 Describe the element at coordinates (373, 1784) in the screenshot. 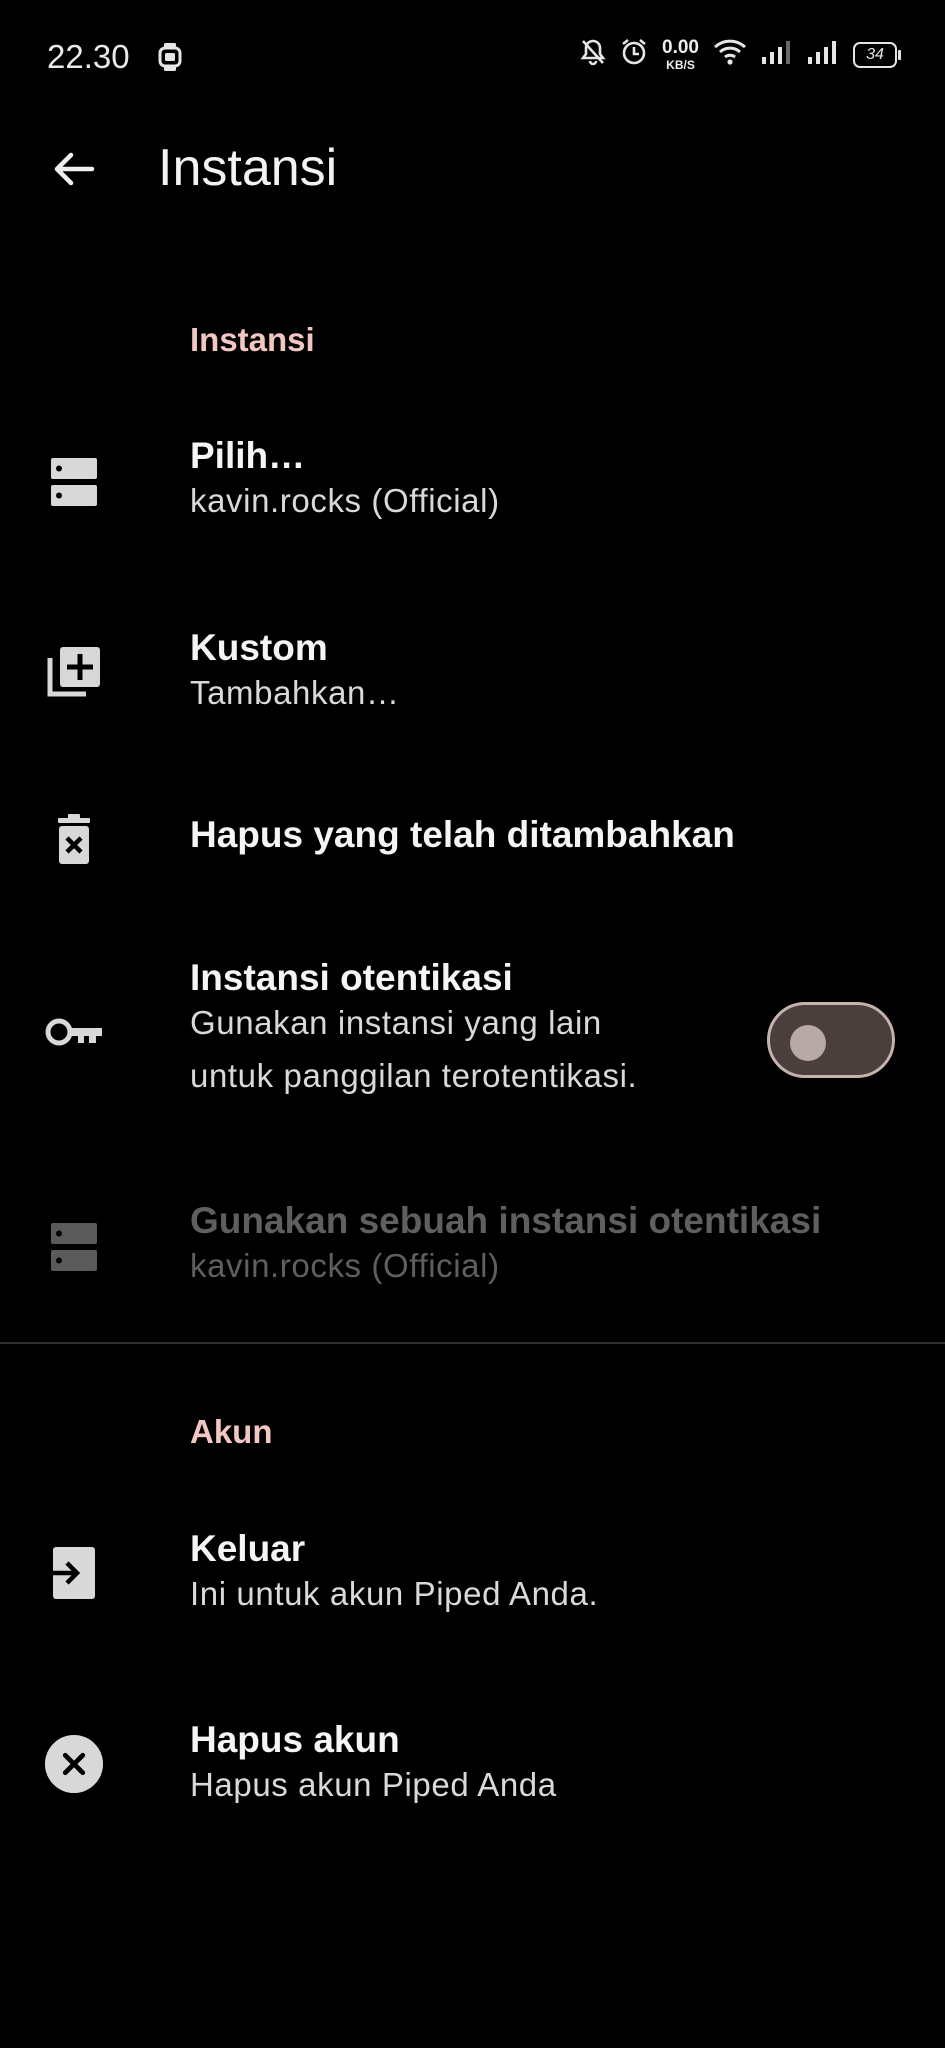

I see `pref-summary: Hapus akun Piped Anda` at that location.